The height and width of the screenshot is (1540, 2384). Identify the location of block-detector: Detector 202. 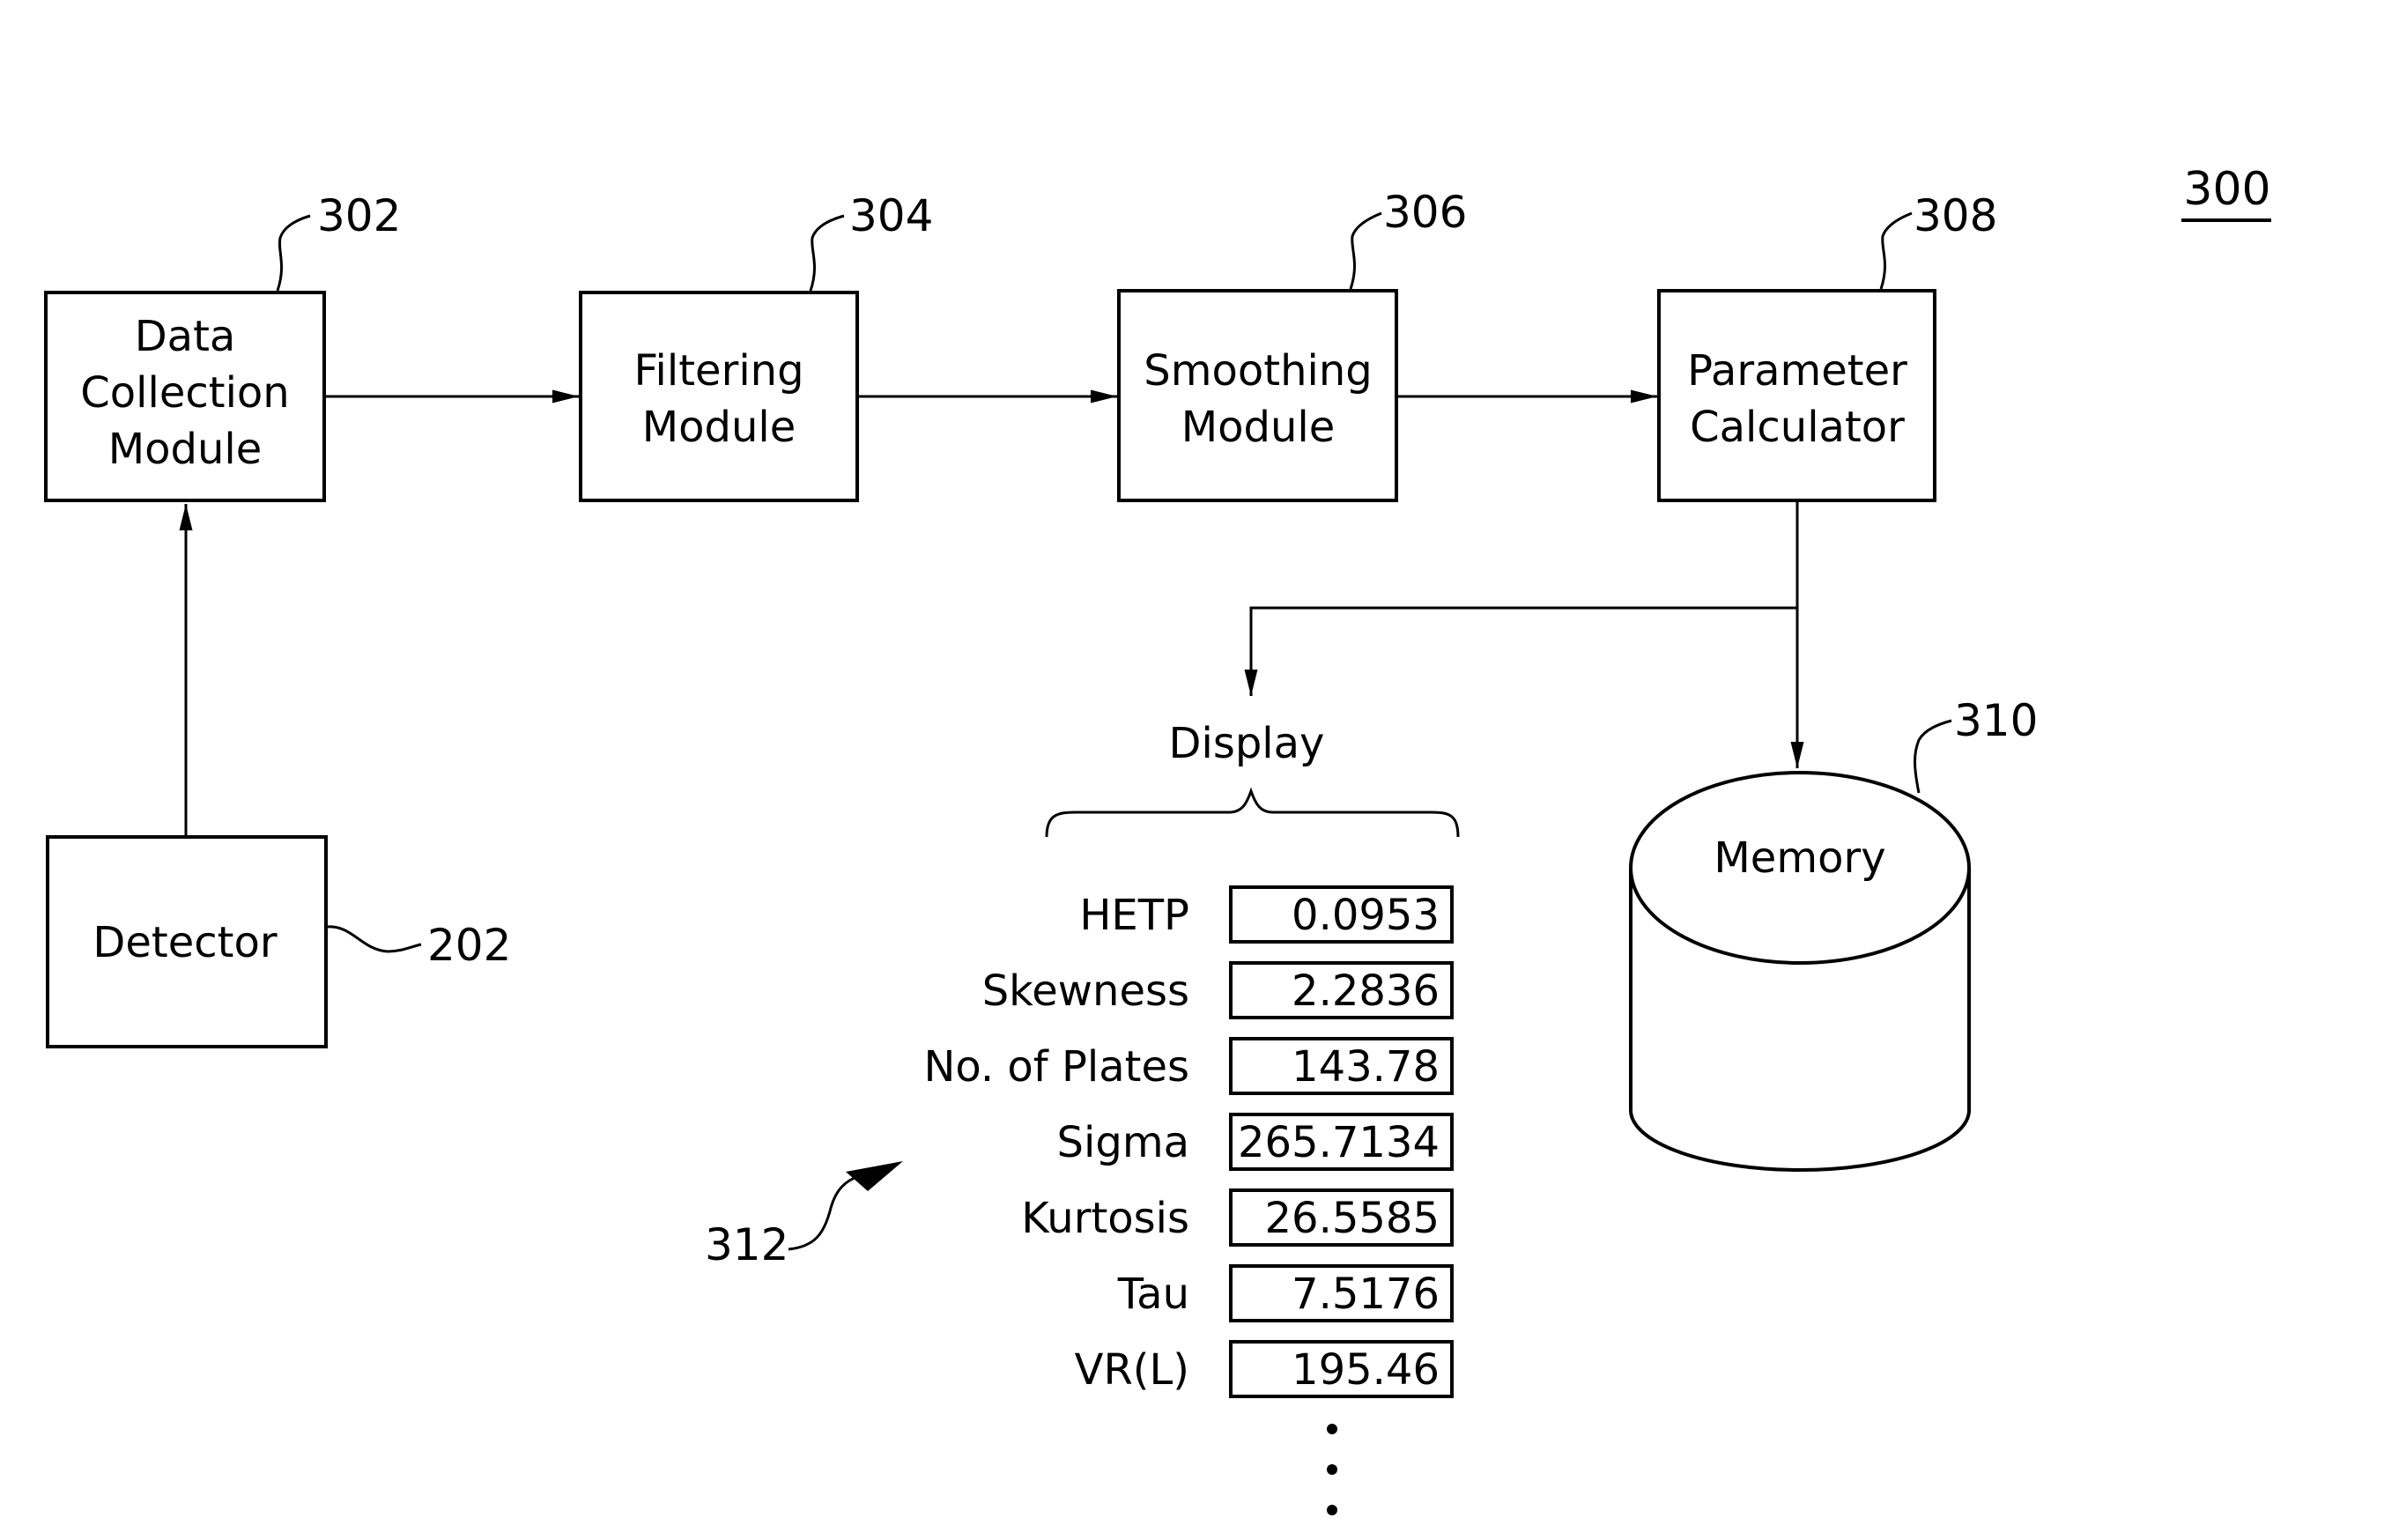
(278, 942).